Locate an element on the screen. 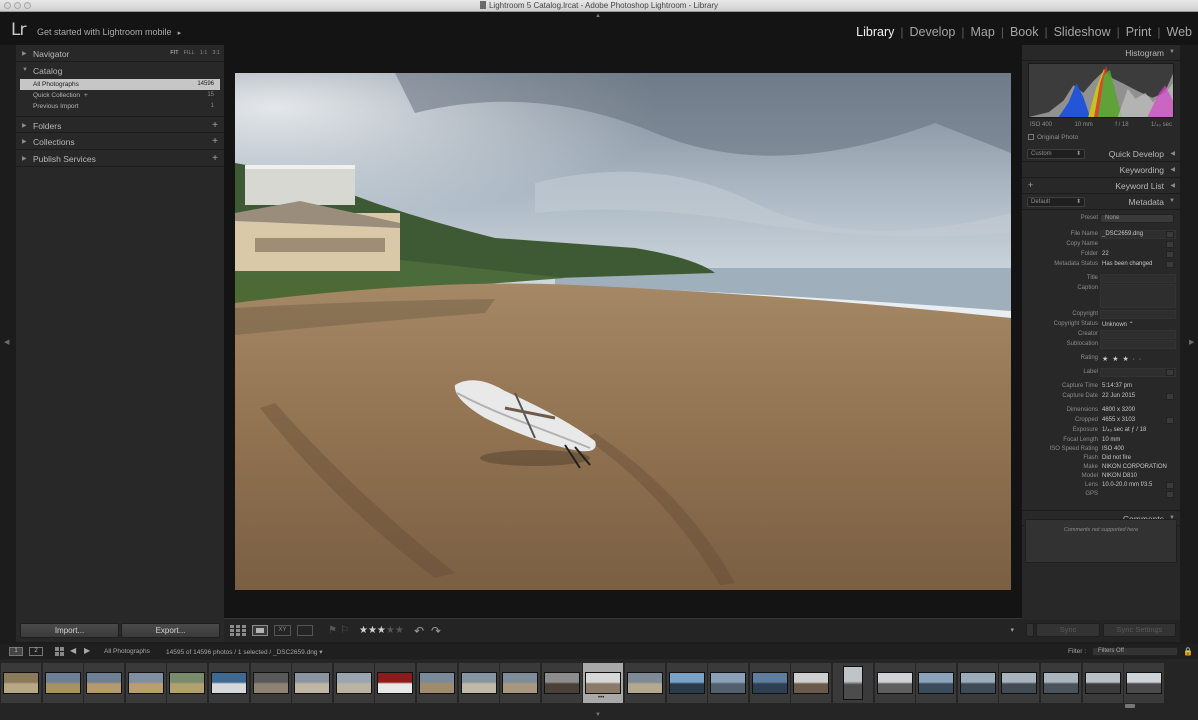 The width and height of the screenshot is (1198, 720). folders-header: ▶ Folders + is located at coordinates (120, 124).